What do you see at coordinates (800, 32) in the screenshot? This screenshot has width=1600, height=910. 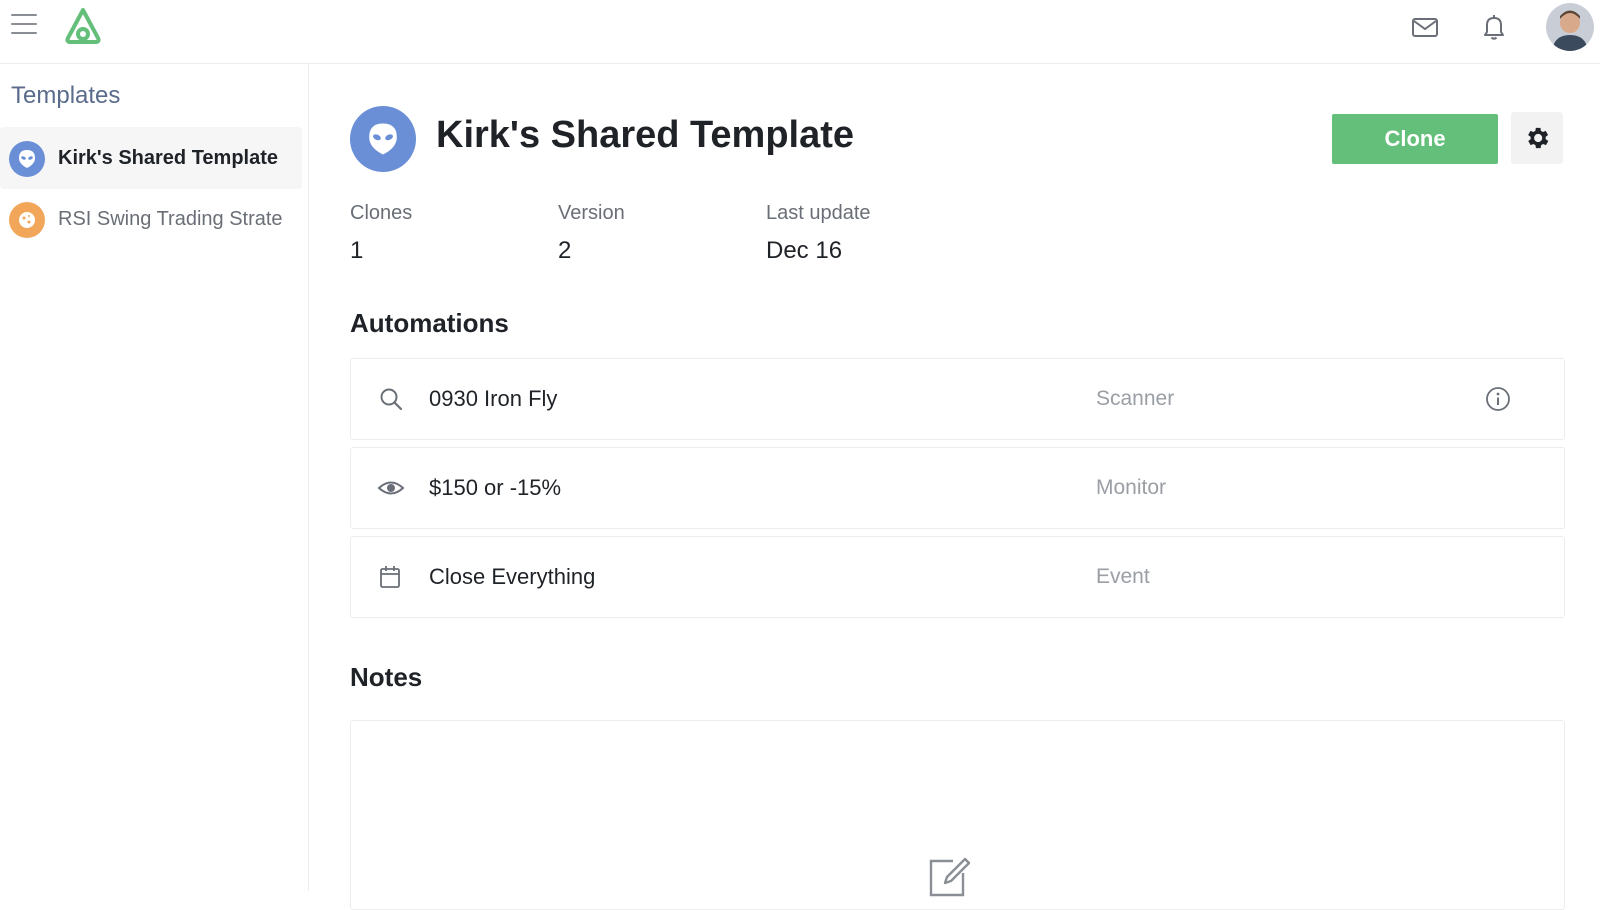 I see `top-bar` at bounding box center [800, 32].